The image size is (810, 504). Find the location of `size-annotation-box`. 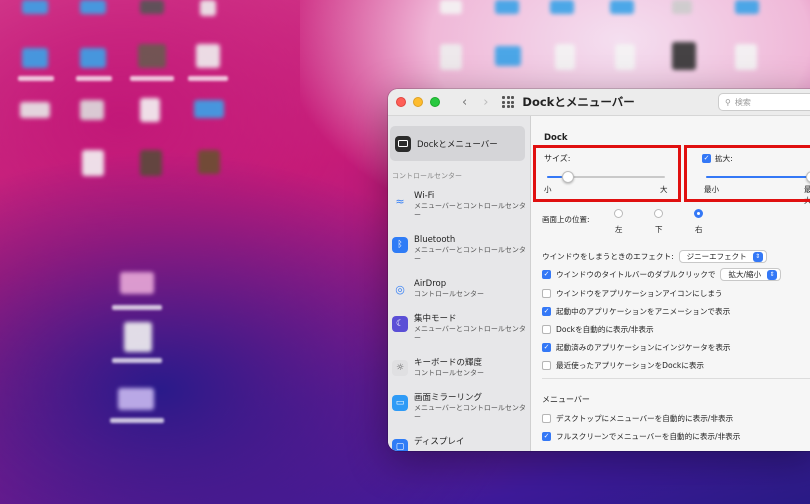

size-annotation-box is located at coordinates (607, 173).